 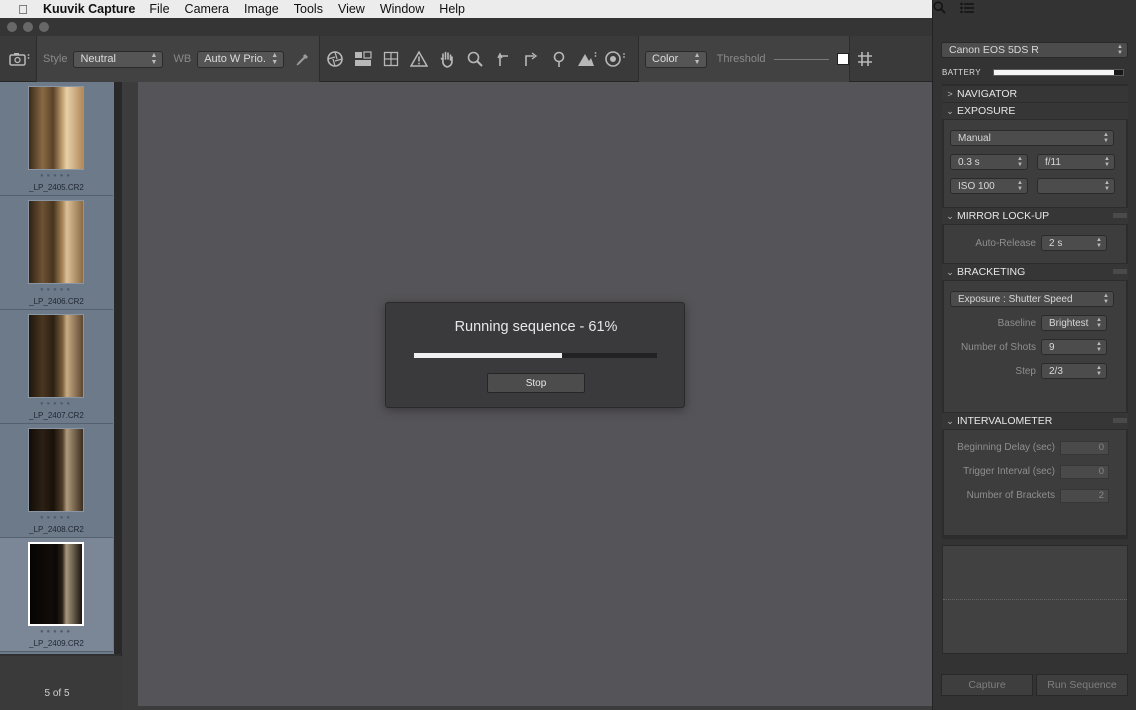 I want to click on threshold-slider, so click(x=801, y=59).